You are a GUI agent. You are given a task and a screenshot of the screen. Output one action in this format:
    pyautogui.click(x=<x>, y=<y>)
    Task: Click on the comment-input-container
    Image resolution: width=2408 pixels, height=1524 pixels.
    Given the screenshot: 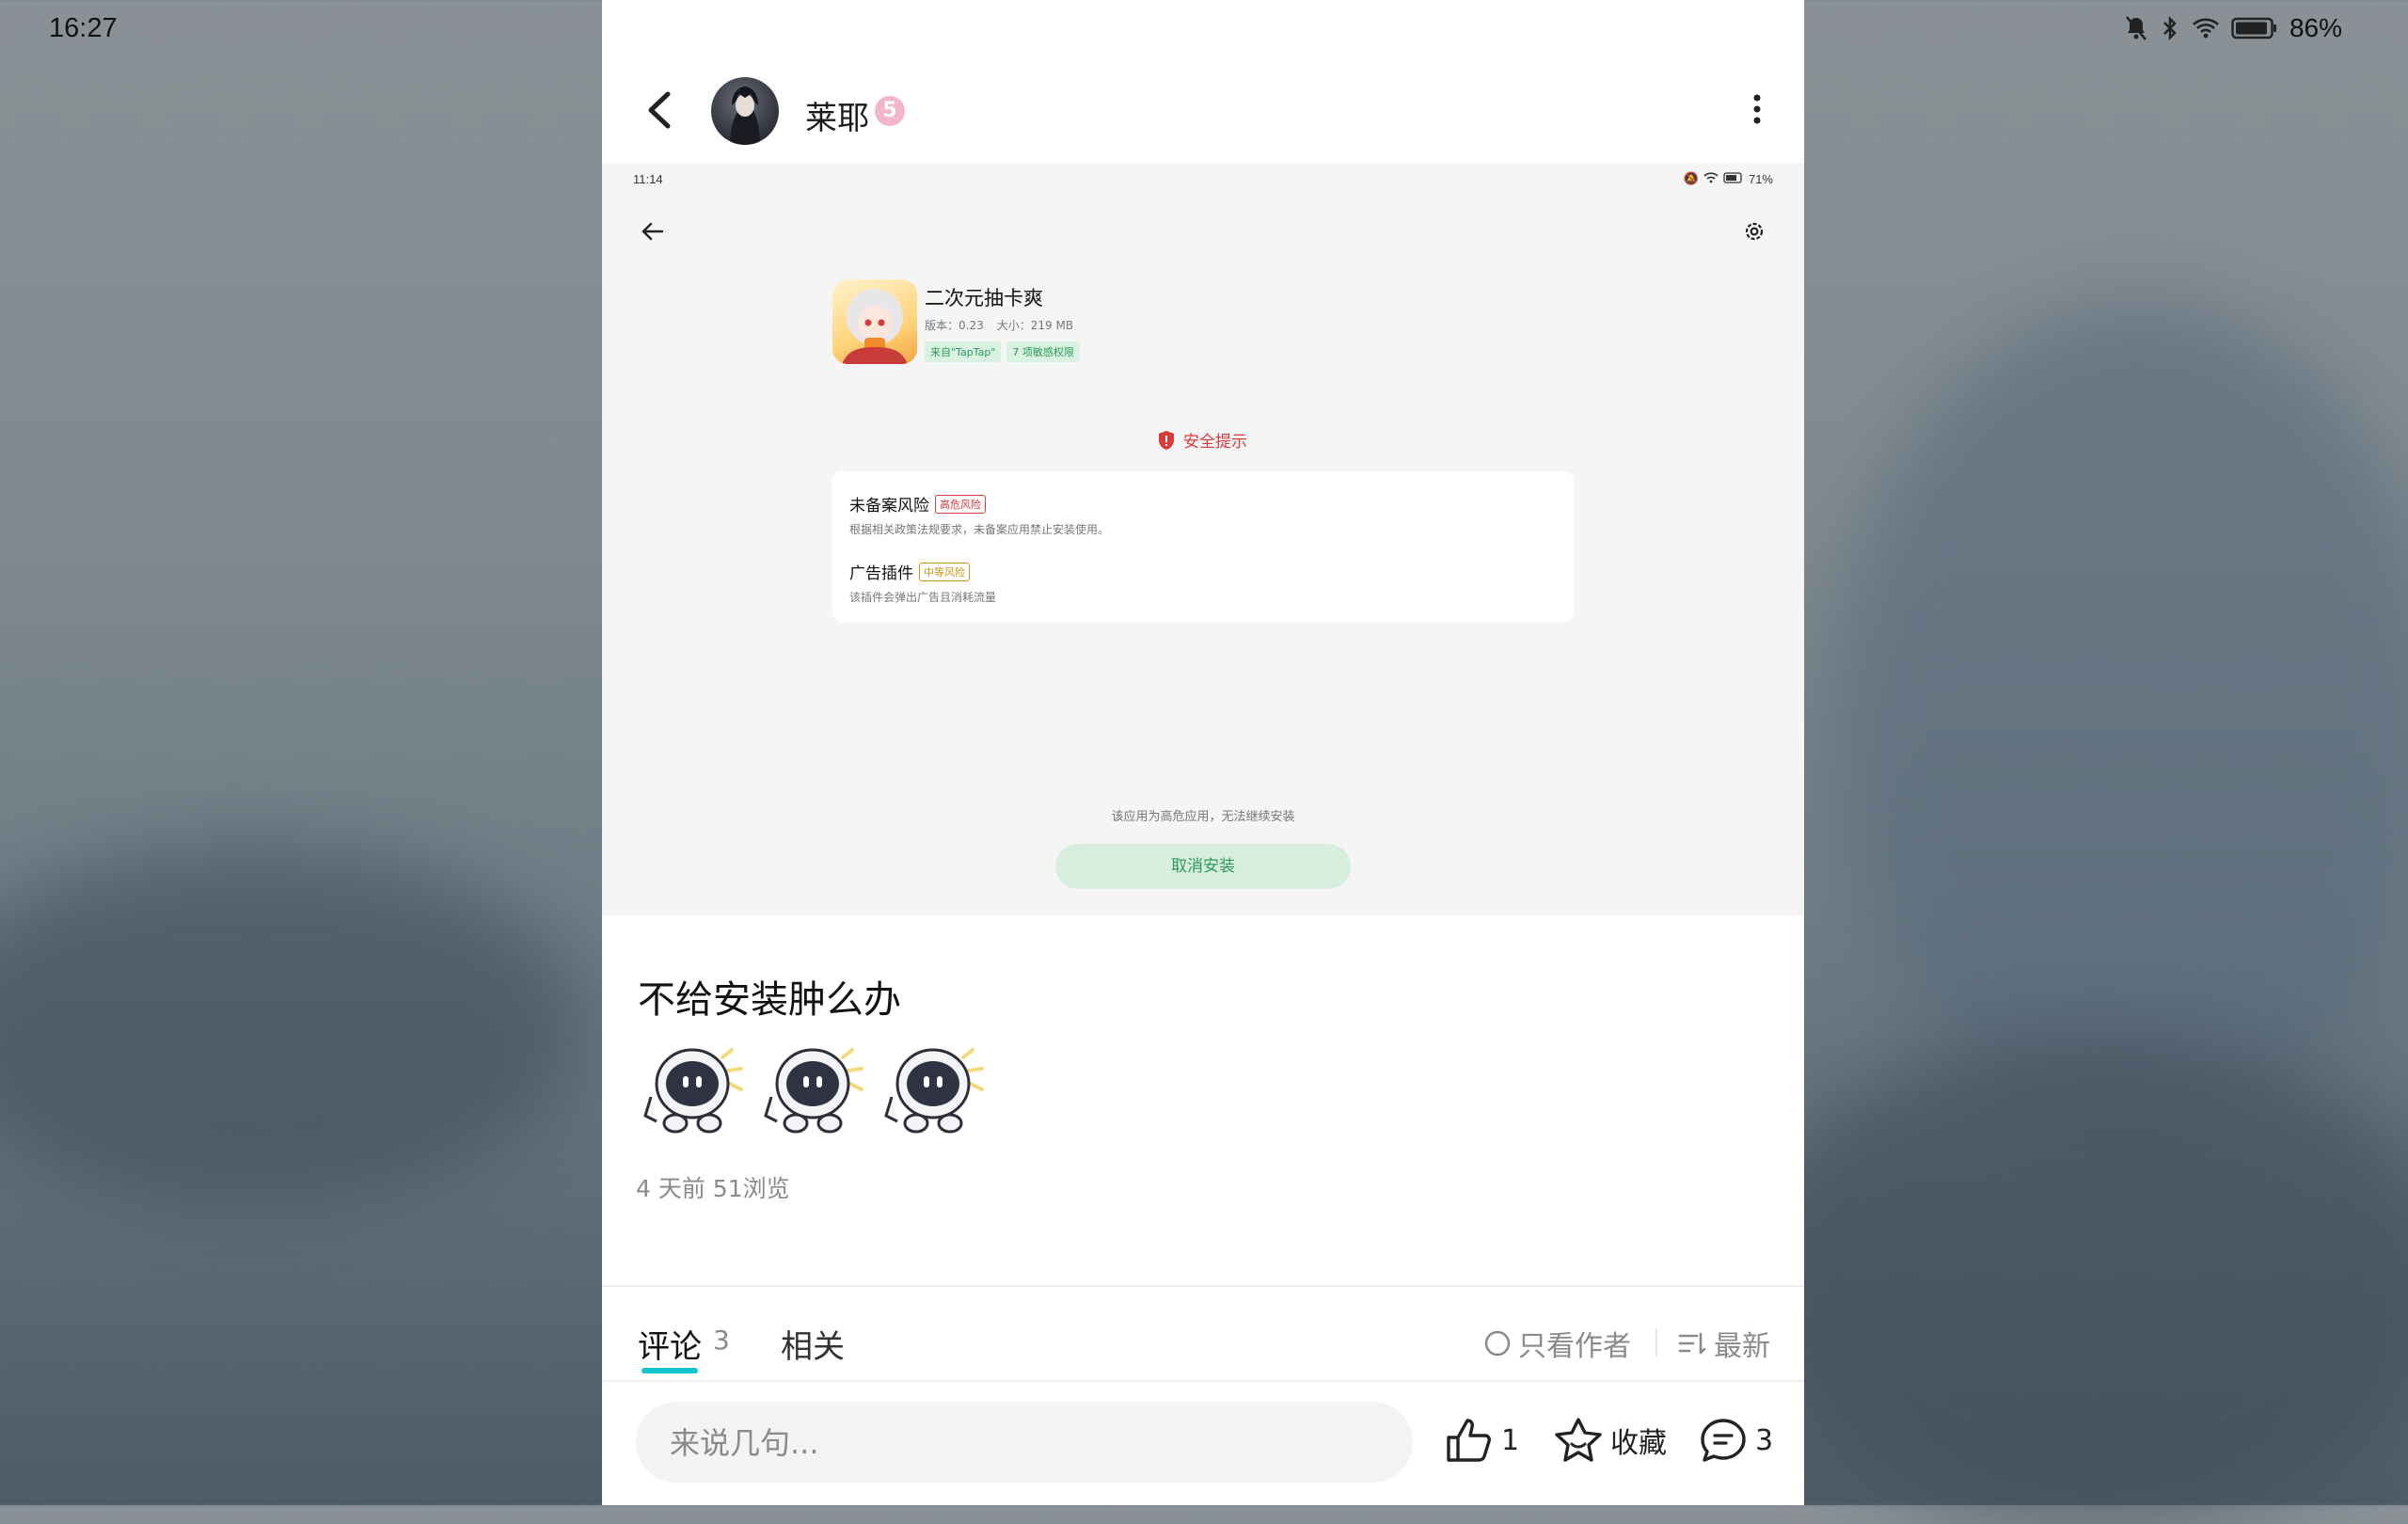 What is the action you would take?
    pyautogui.click(x=1025, y=1443)
    